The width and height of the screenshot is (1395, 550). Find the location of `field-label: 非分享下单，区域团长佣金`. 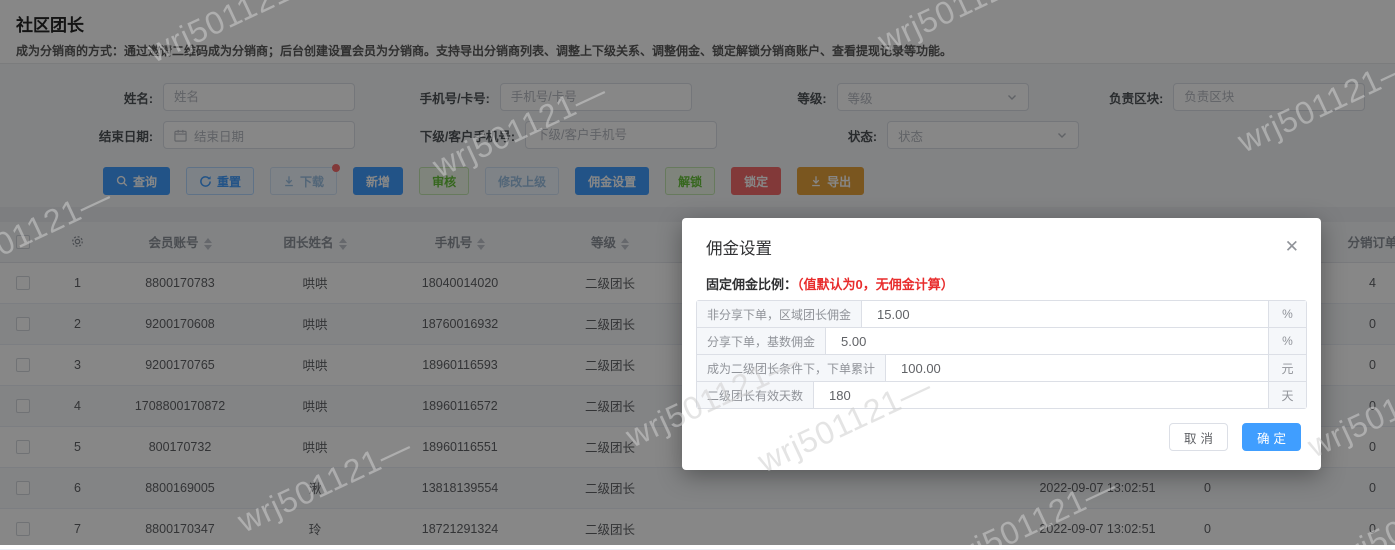

field-label: 非分享下单，区域团长佣金 is located at coordinates (780, 314).